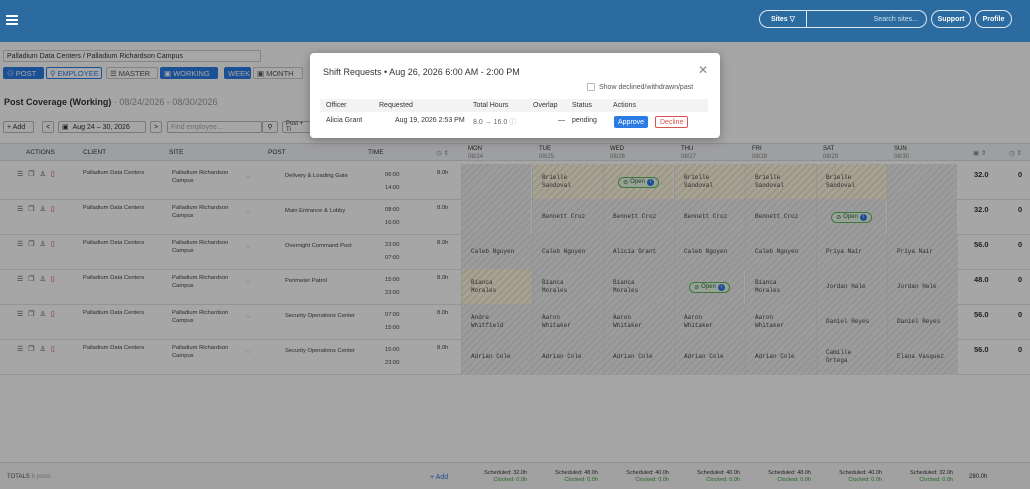  Describe the element at coordinates (430, 120) in the screenshot. I see `request-time: Aug 19, 2026 2:53 PM` at that location.